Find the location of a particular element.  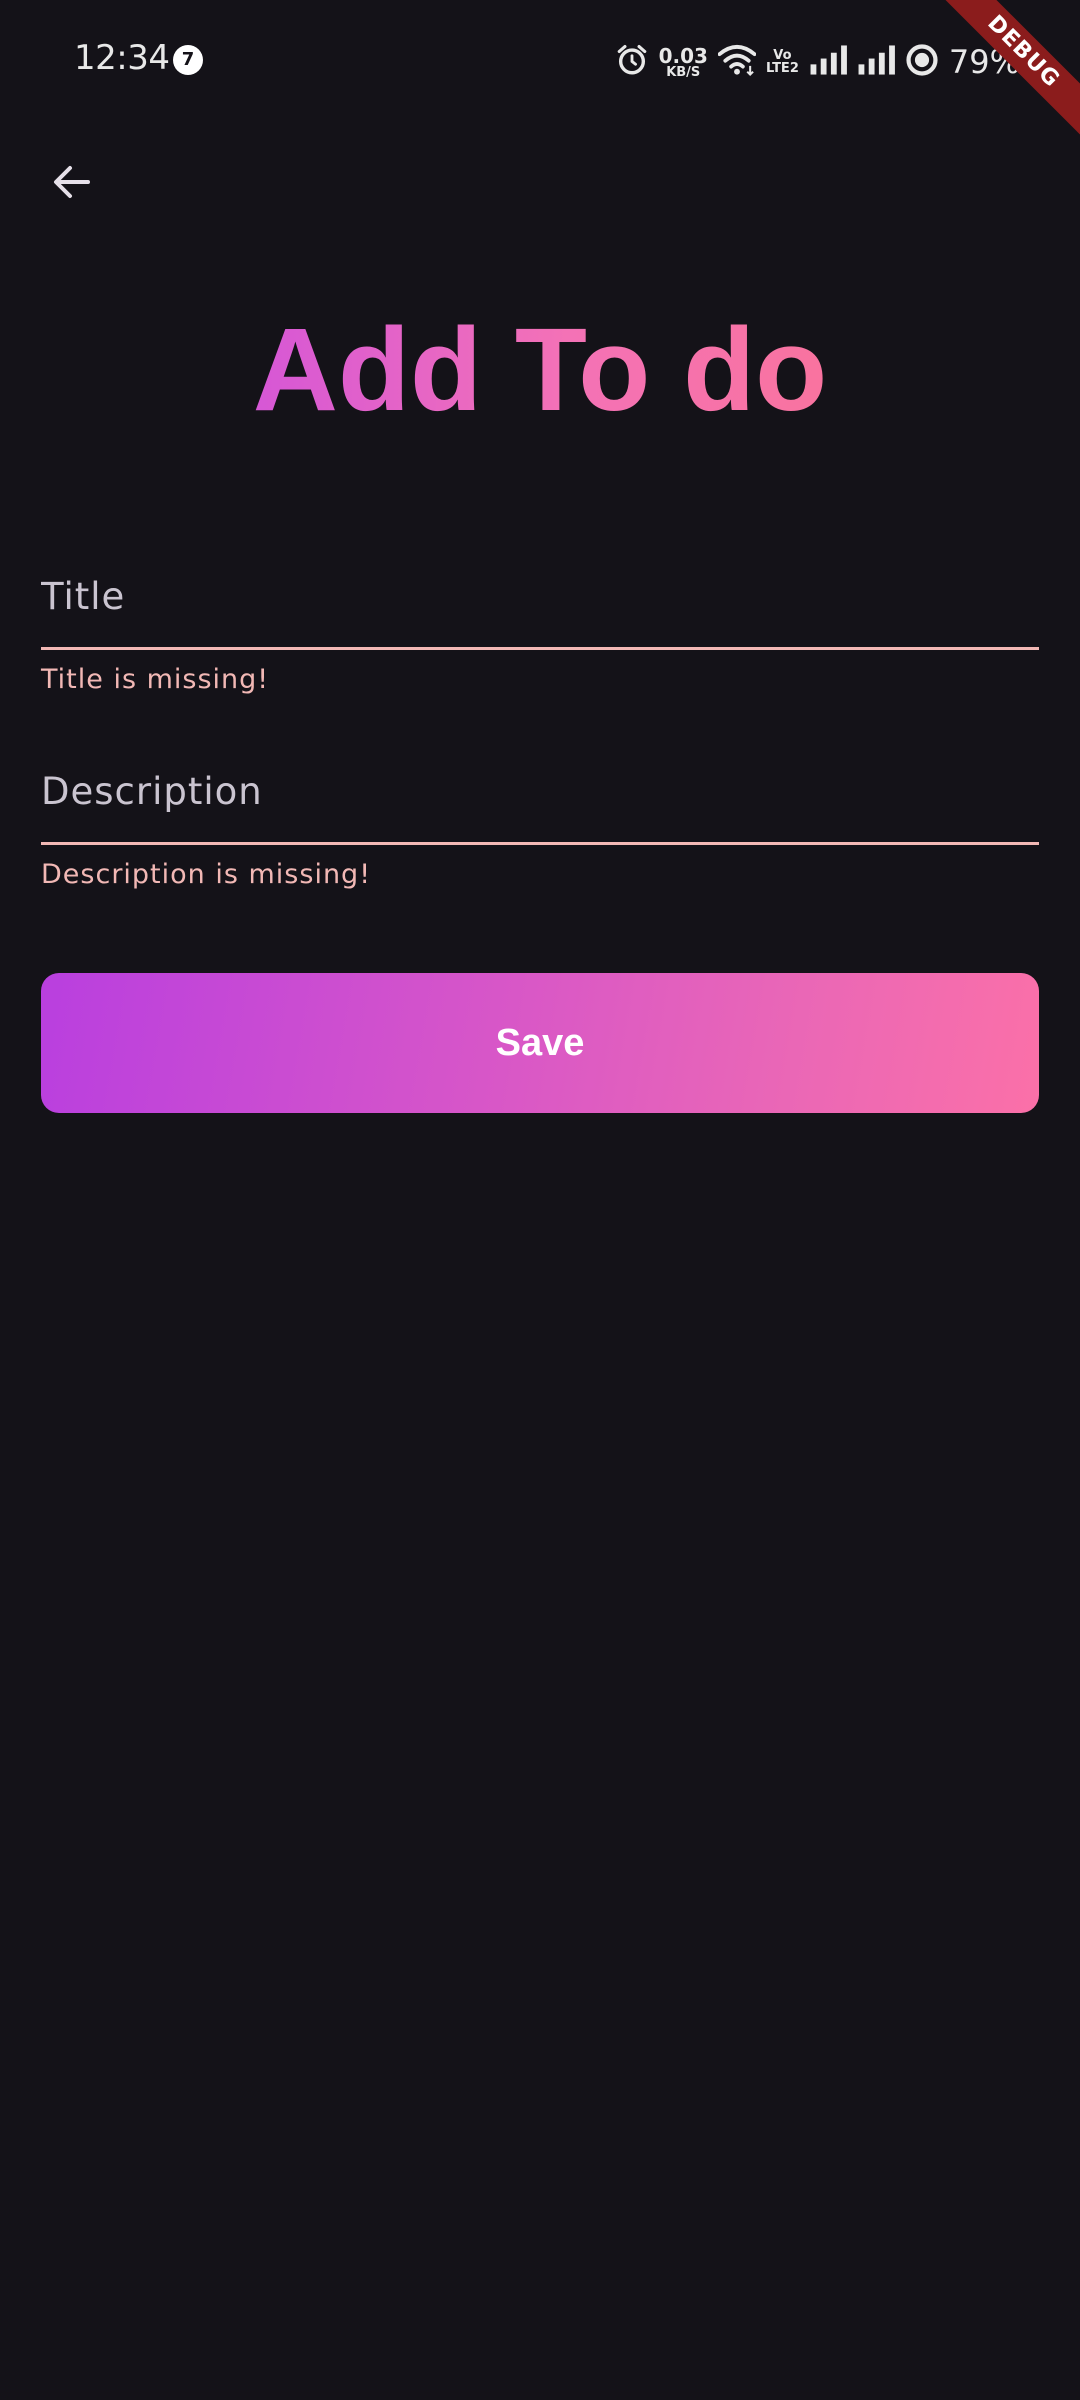

title-field: Title is missing! is located at coordinates (540, 620).